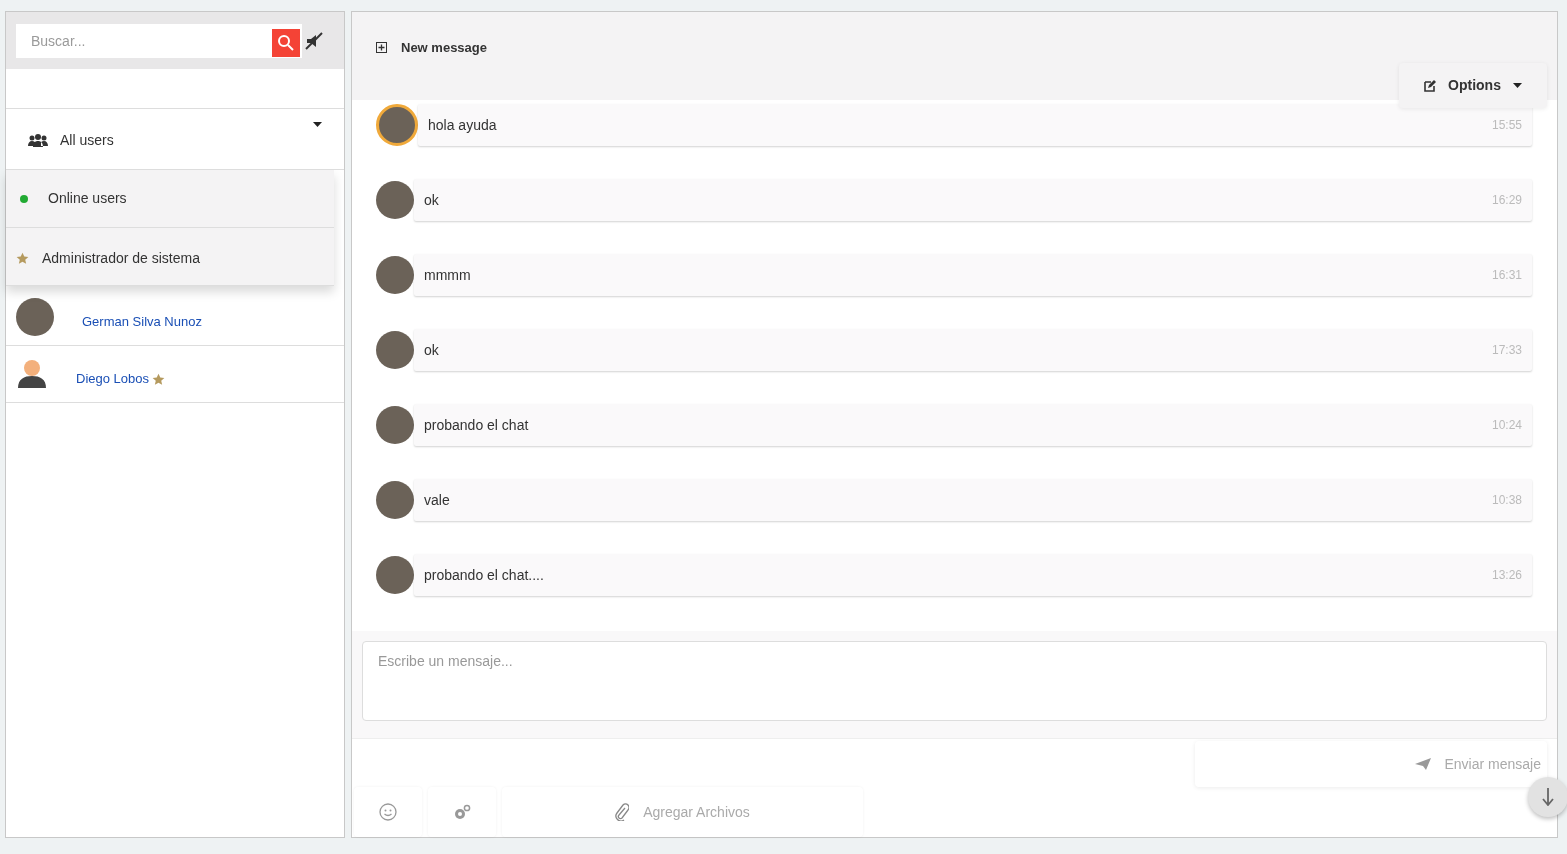 The width and height of the screenshot is (1567, 854). I want to click on message-time: 15:55, so click(1506, 126).